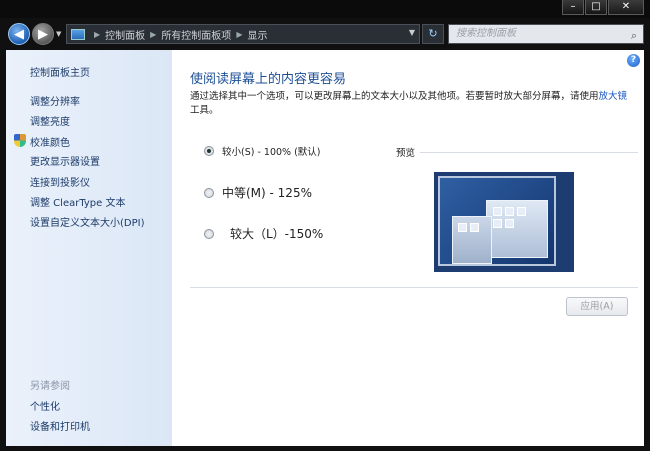 This screenshot has height=451, width=650. I want to click on sidebar-item-cleartype: 调整 ClearType 文本, so click(77, 201).